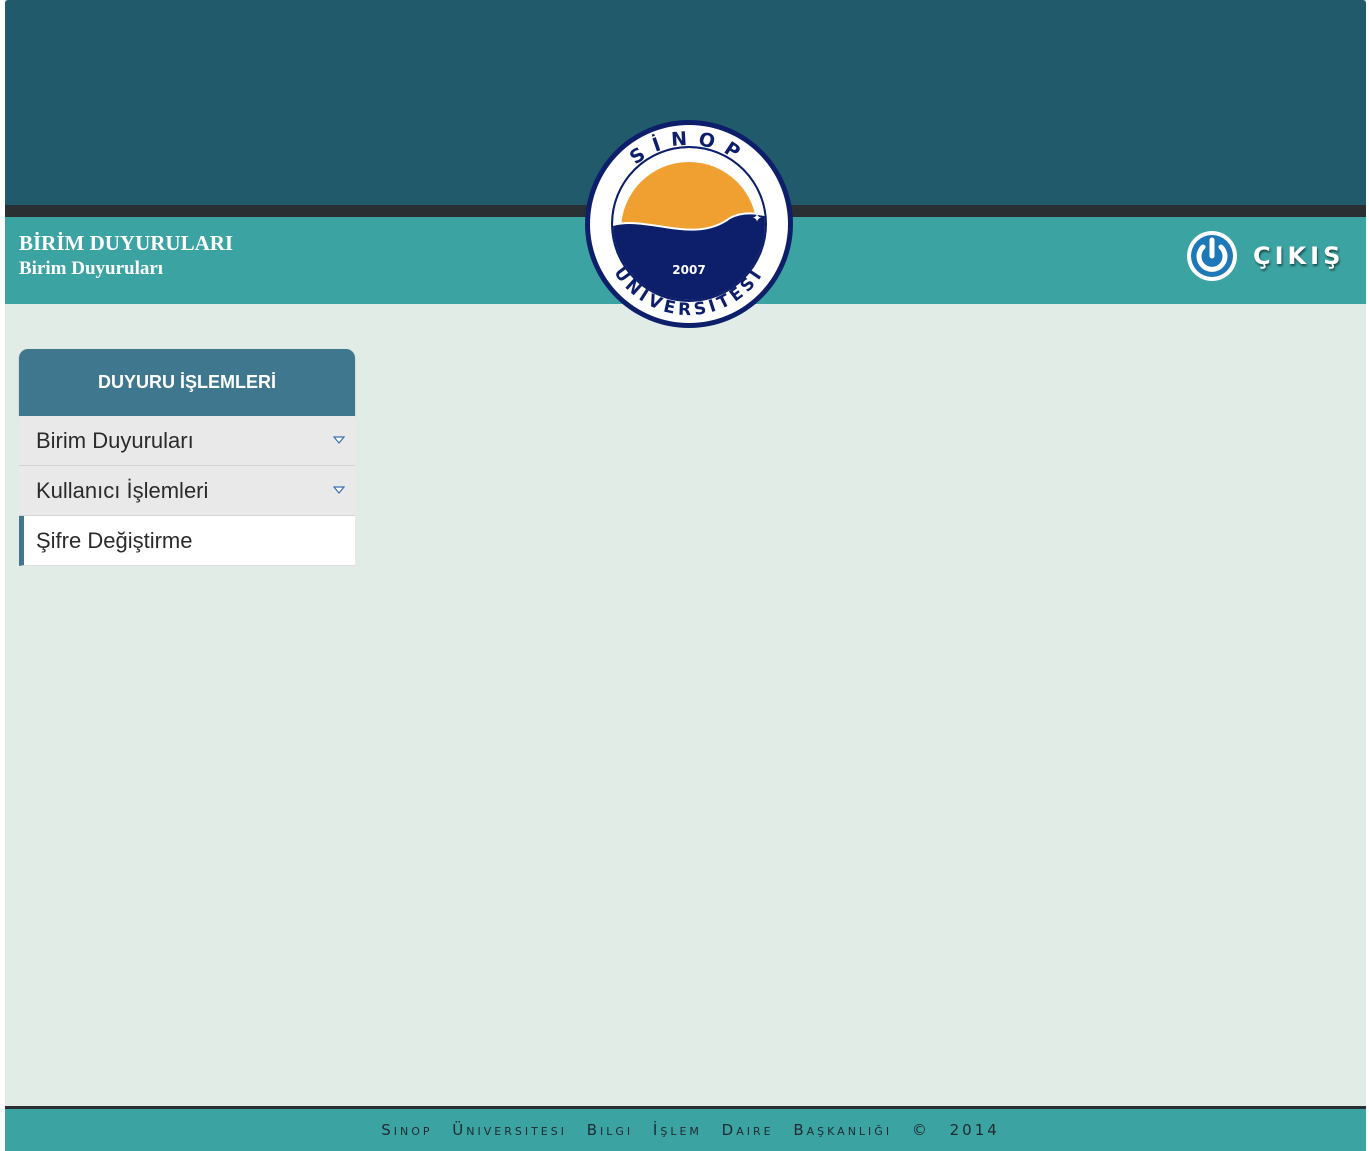  I want to click on page-title-block: BİRİM DUYURULARI Birim Duyuruları, so click(126, 256).